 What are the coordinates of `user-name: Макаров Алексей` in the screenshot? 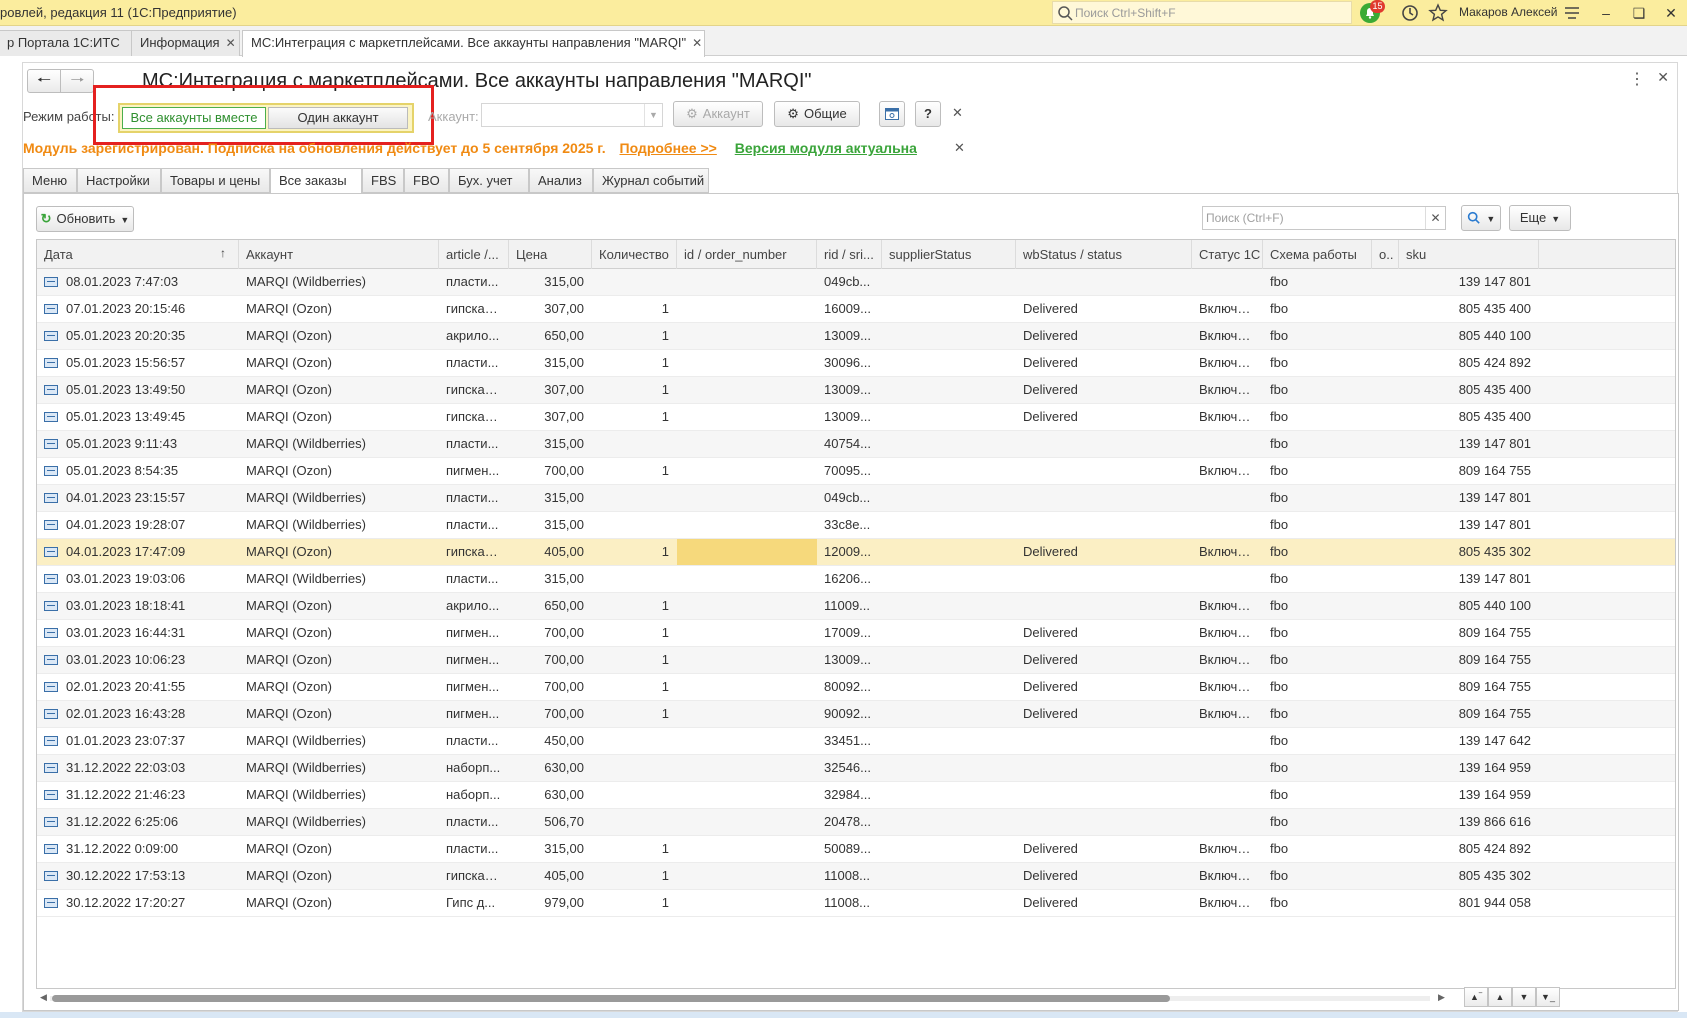 It's located at (1508, 12).